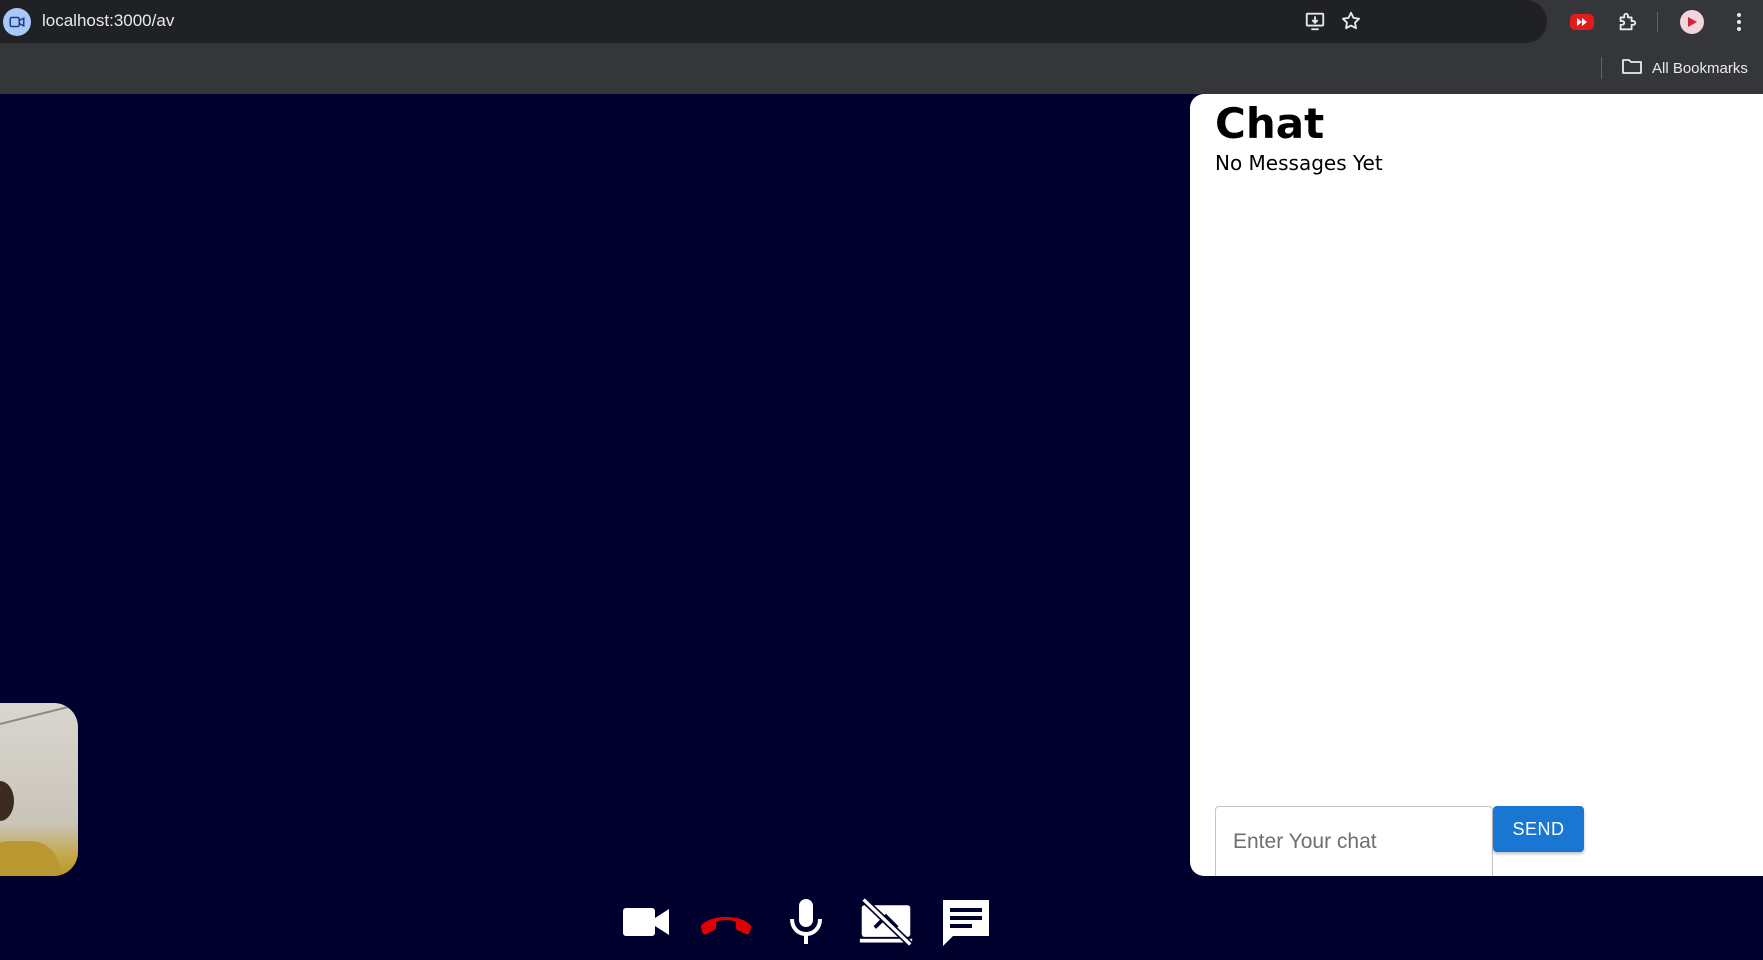  What do you see at coordinates (726, 922) in the screenshot?
I see `call-end-icon` at bounding box center [726, 922].